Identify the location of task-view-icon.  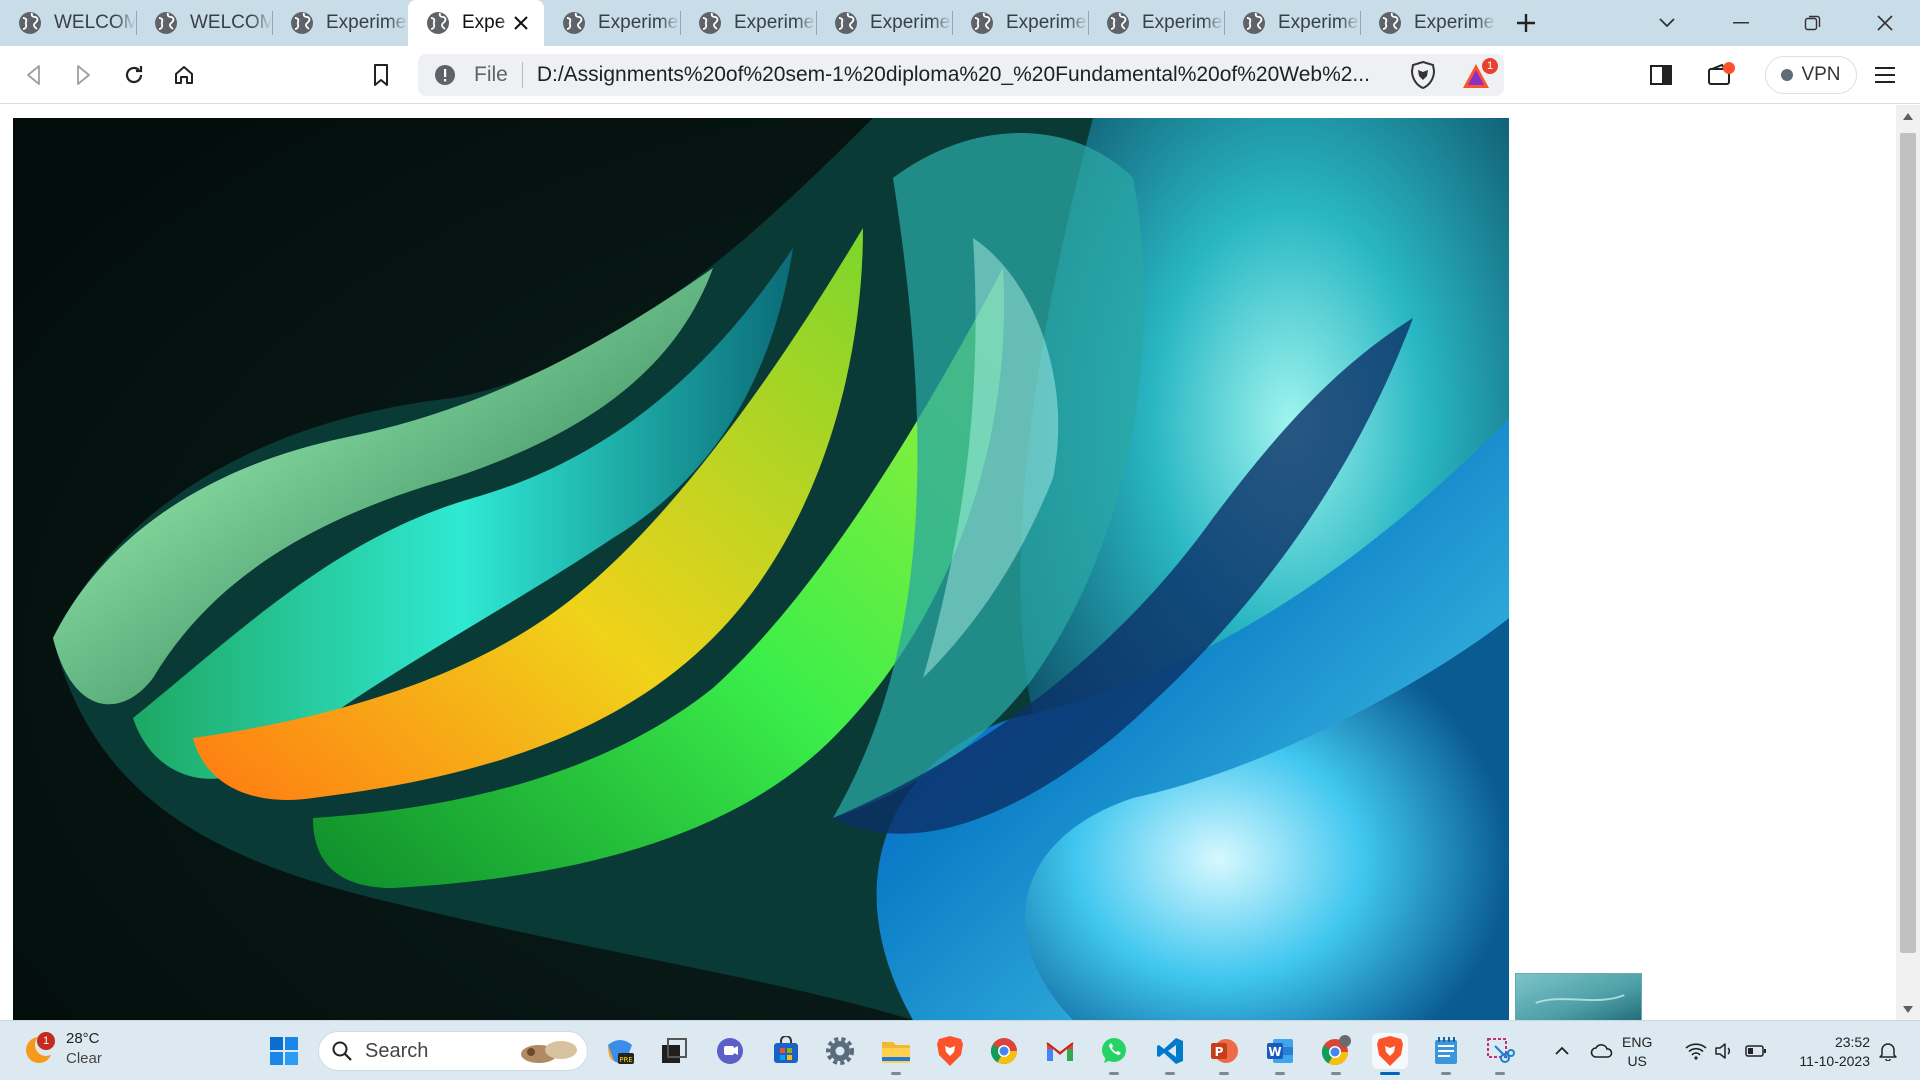
(674, 1050).